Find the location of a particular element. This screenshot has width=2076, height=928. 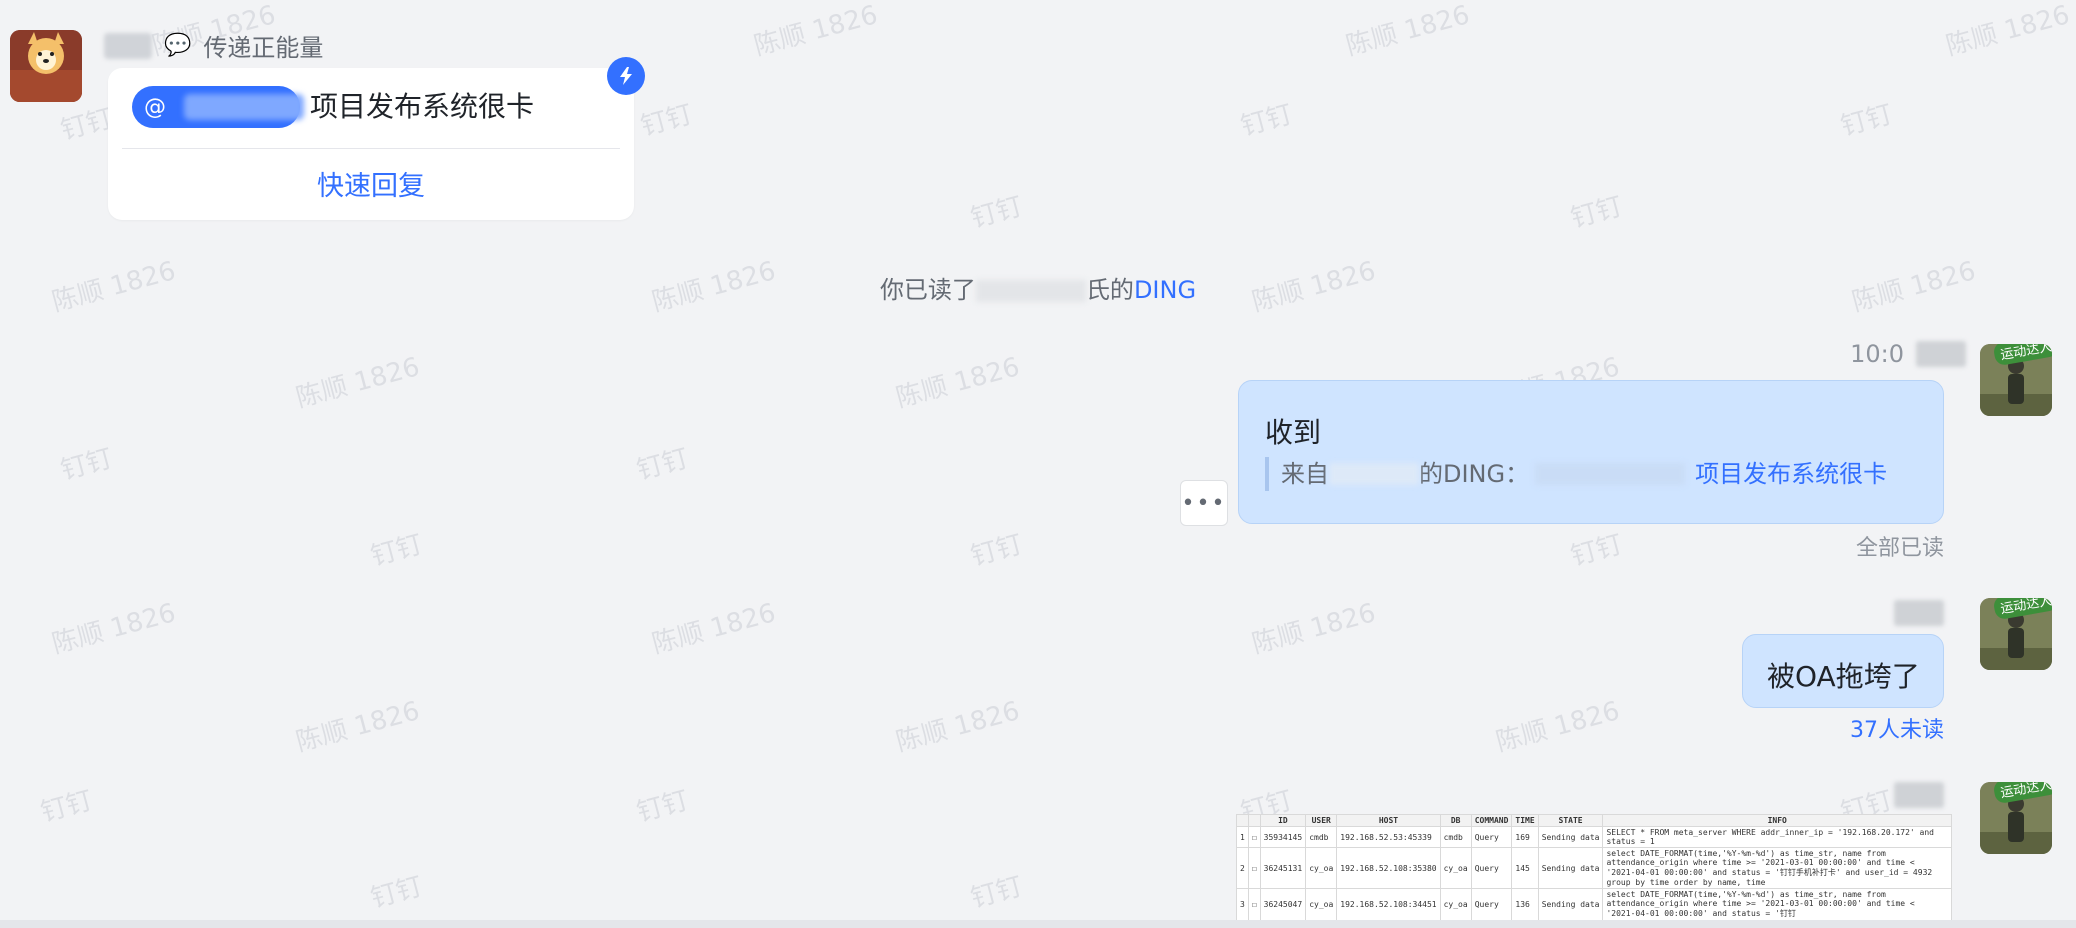

mention-at: @ is located at coordinates (155, 107).